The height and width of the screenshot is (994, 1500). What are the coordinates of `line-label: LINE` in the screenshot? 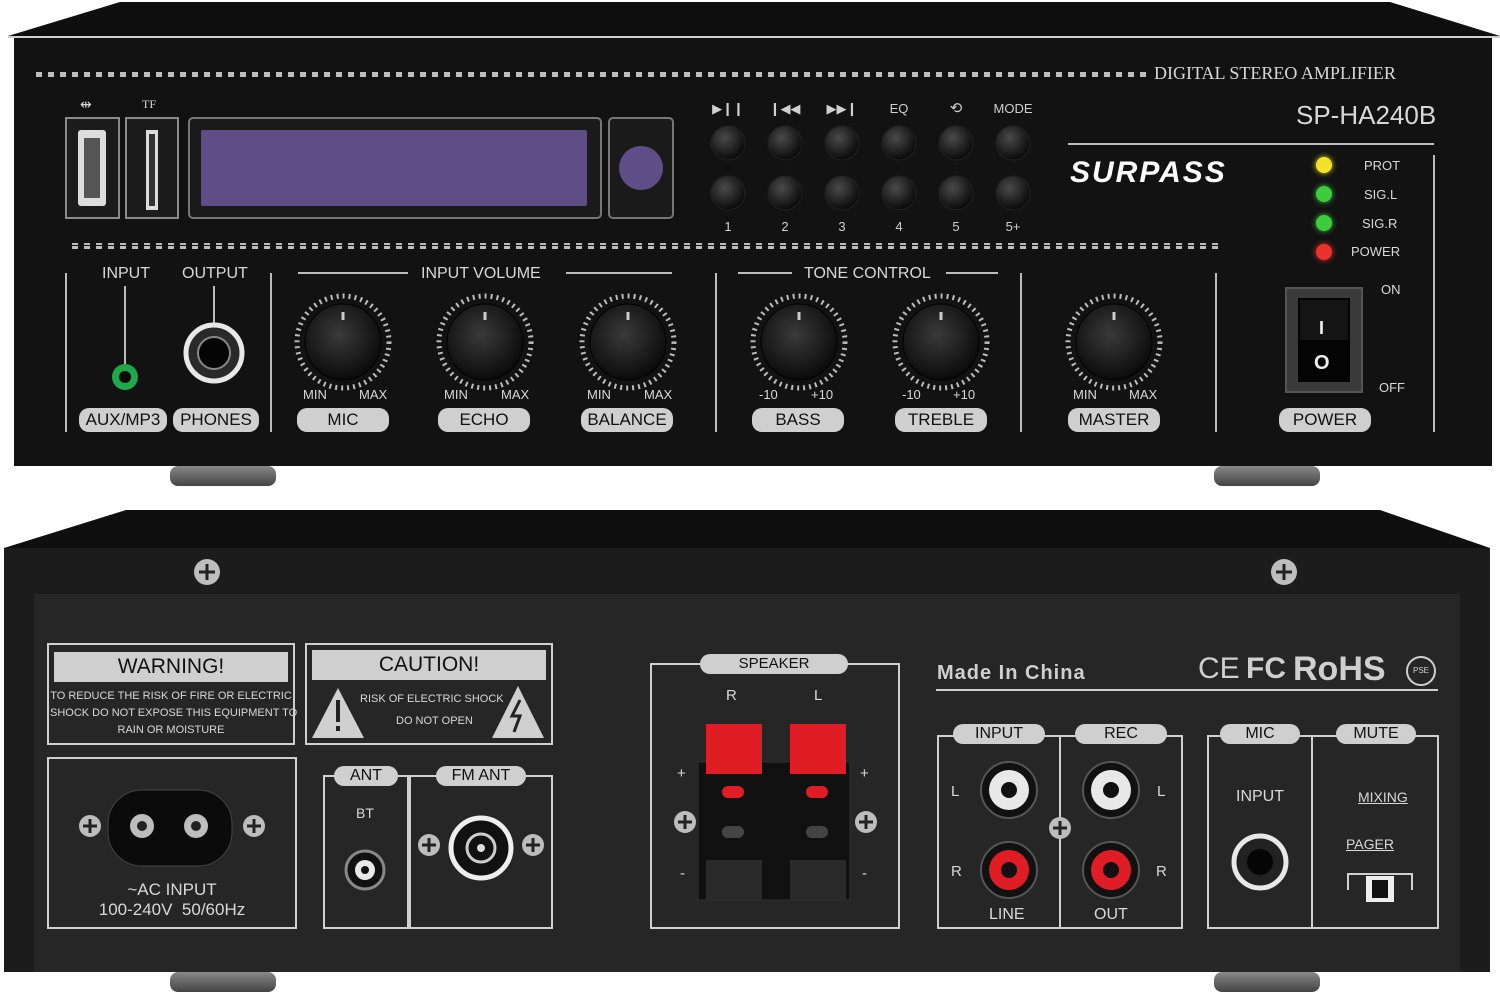 It's located at (1007, 914).